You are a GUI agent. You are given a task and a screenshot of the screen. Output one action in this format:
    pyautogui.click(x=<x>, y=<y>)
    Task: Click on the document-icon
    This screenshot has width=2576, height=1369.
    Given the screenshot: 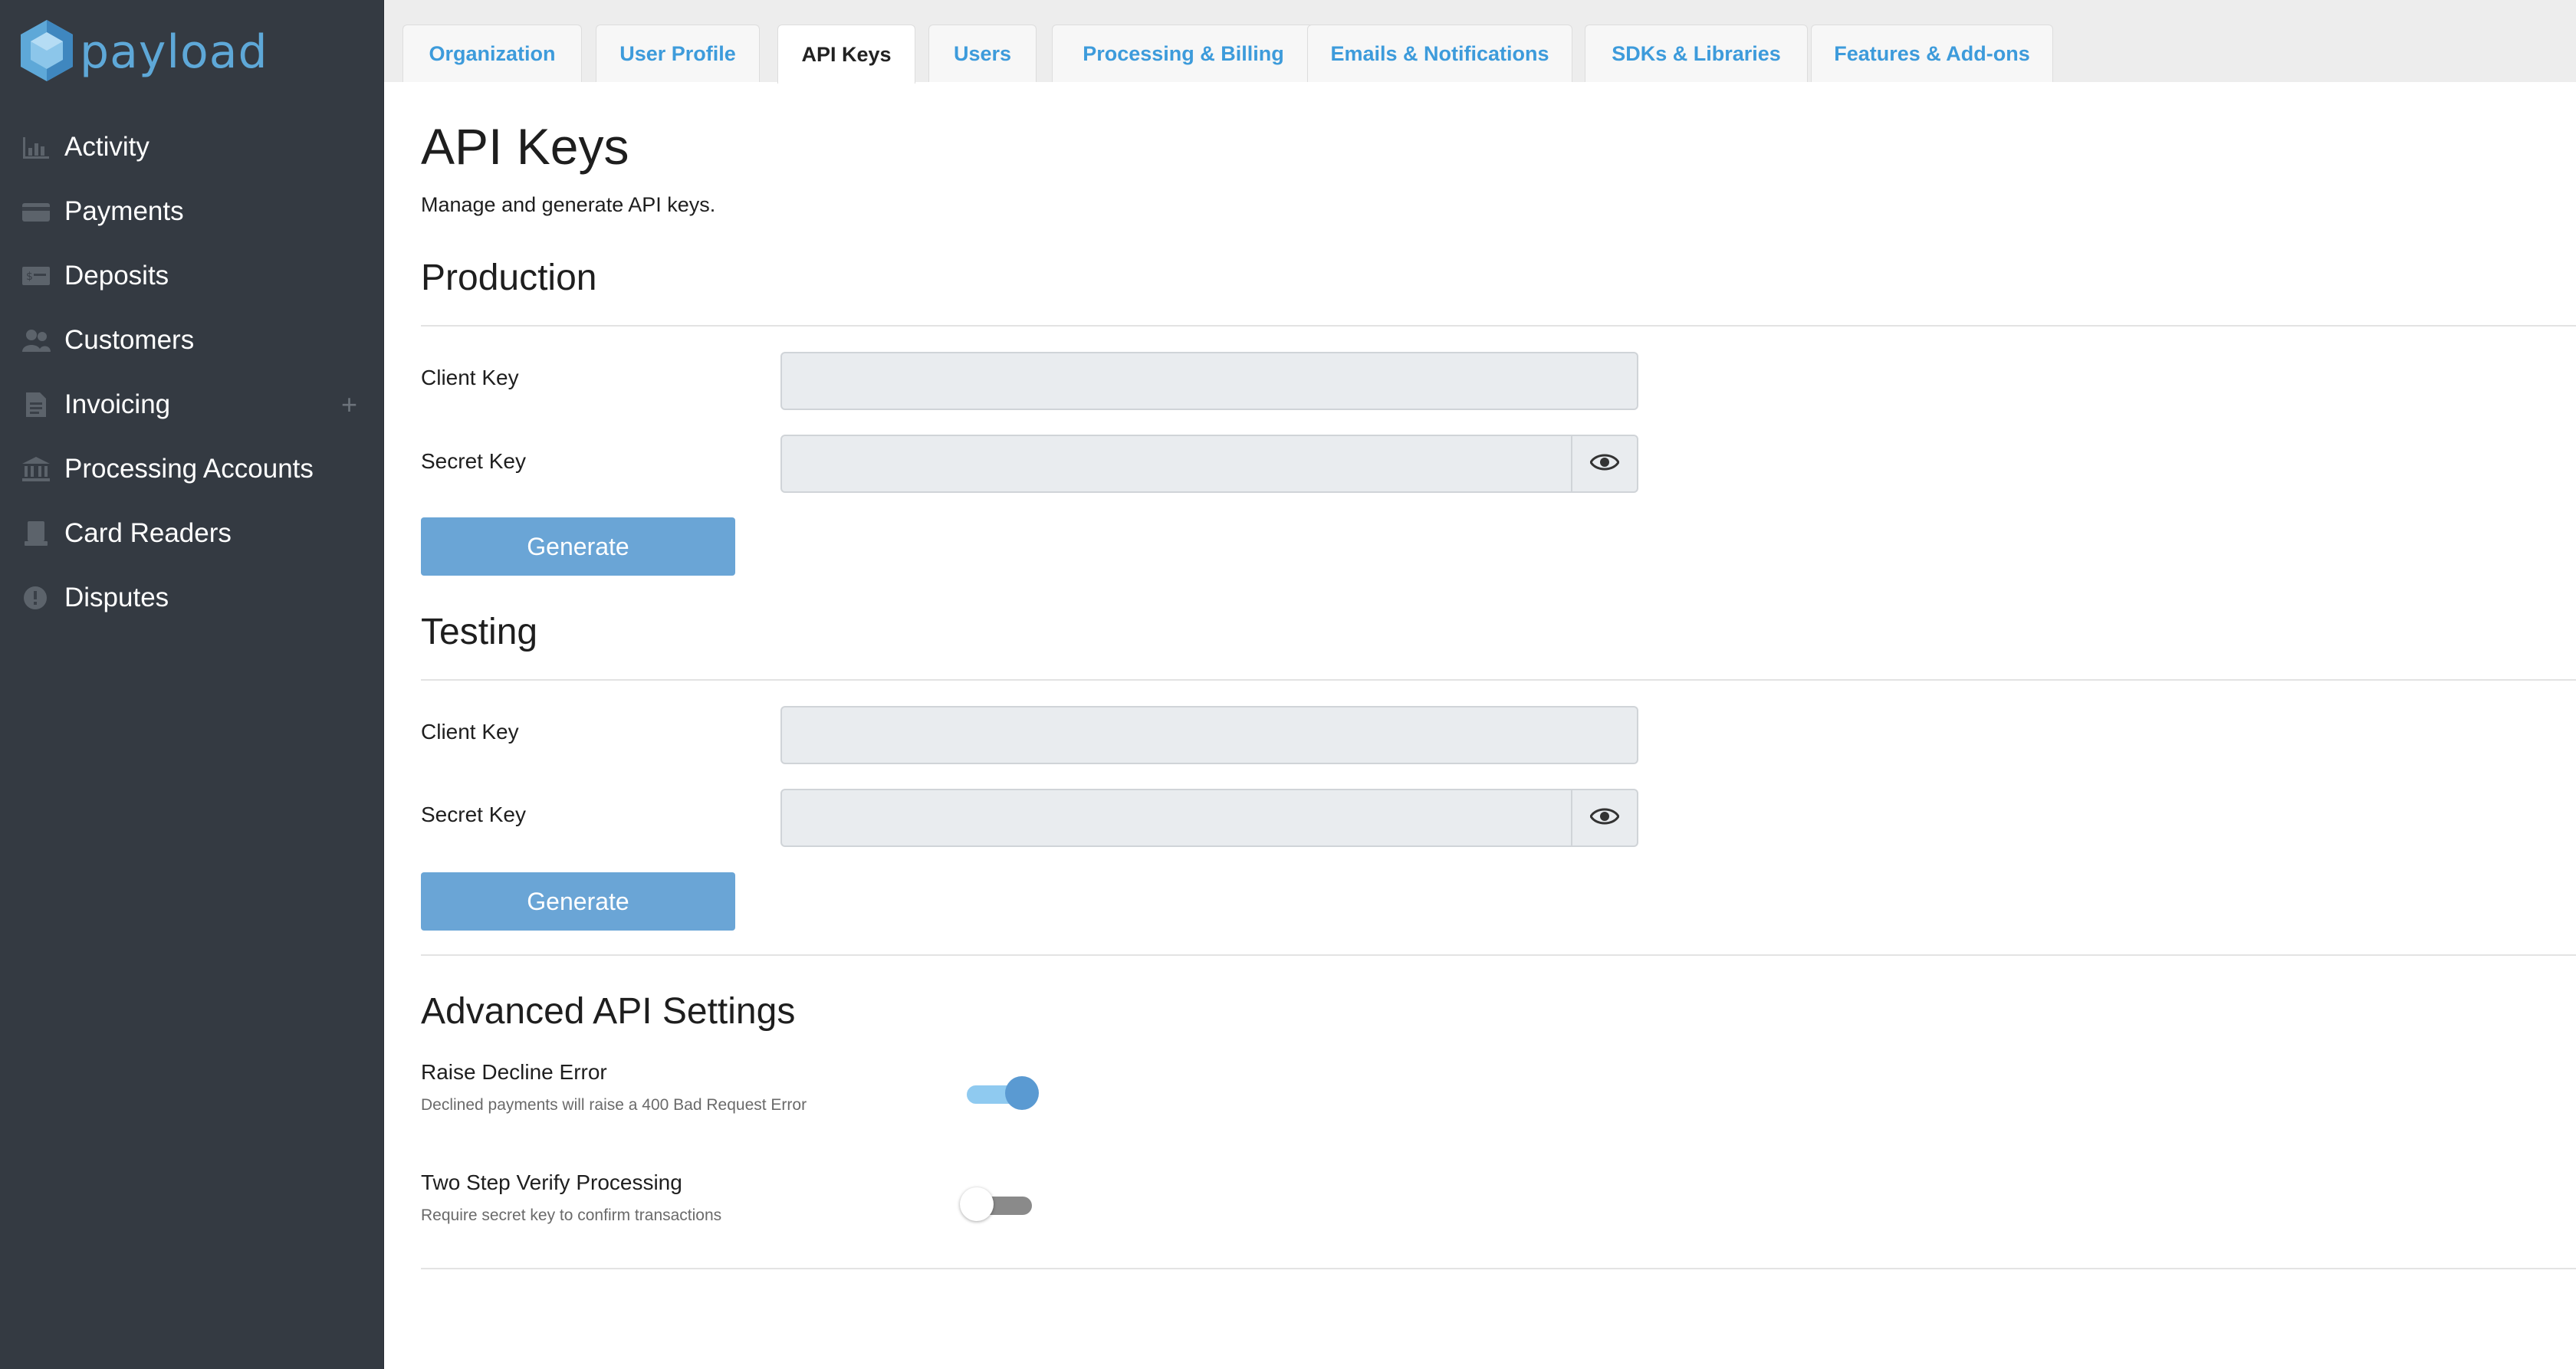 What is the action you would take?
    pyautogui.click(x=37, y=405)
    